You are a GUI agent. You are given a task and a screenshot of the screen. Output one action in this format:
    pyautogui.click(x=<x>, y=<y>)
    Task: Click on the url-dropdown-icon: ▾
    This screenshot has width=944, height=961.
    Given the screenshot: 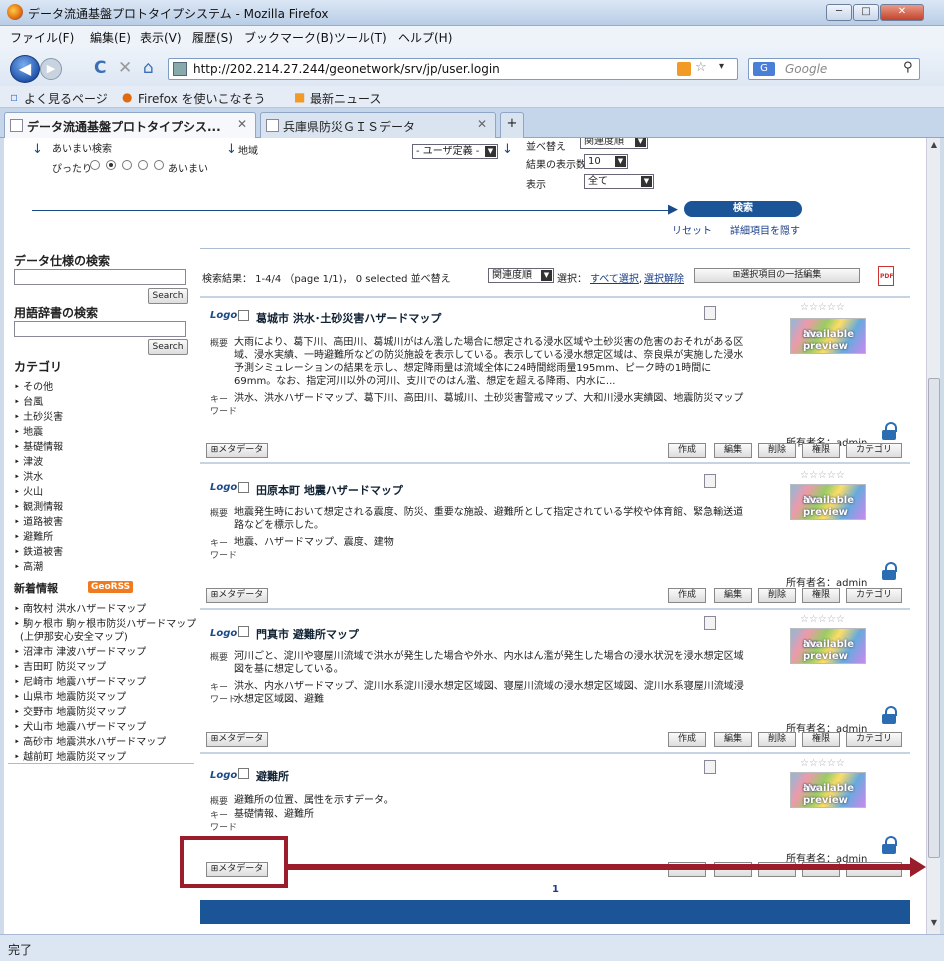 What is the action you would take?
    pyautogui.click(x=721, y=66)
    